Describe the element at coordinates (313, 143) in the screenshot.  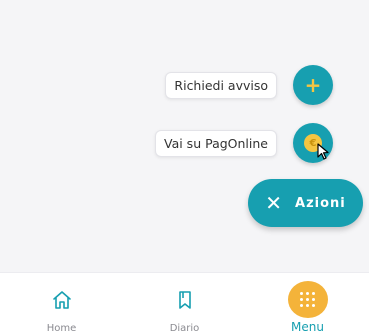
I see `pagonline-button: €` at that location.